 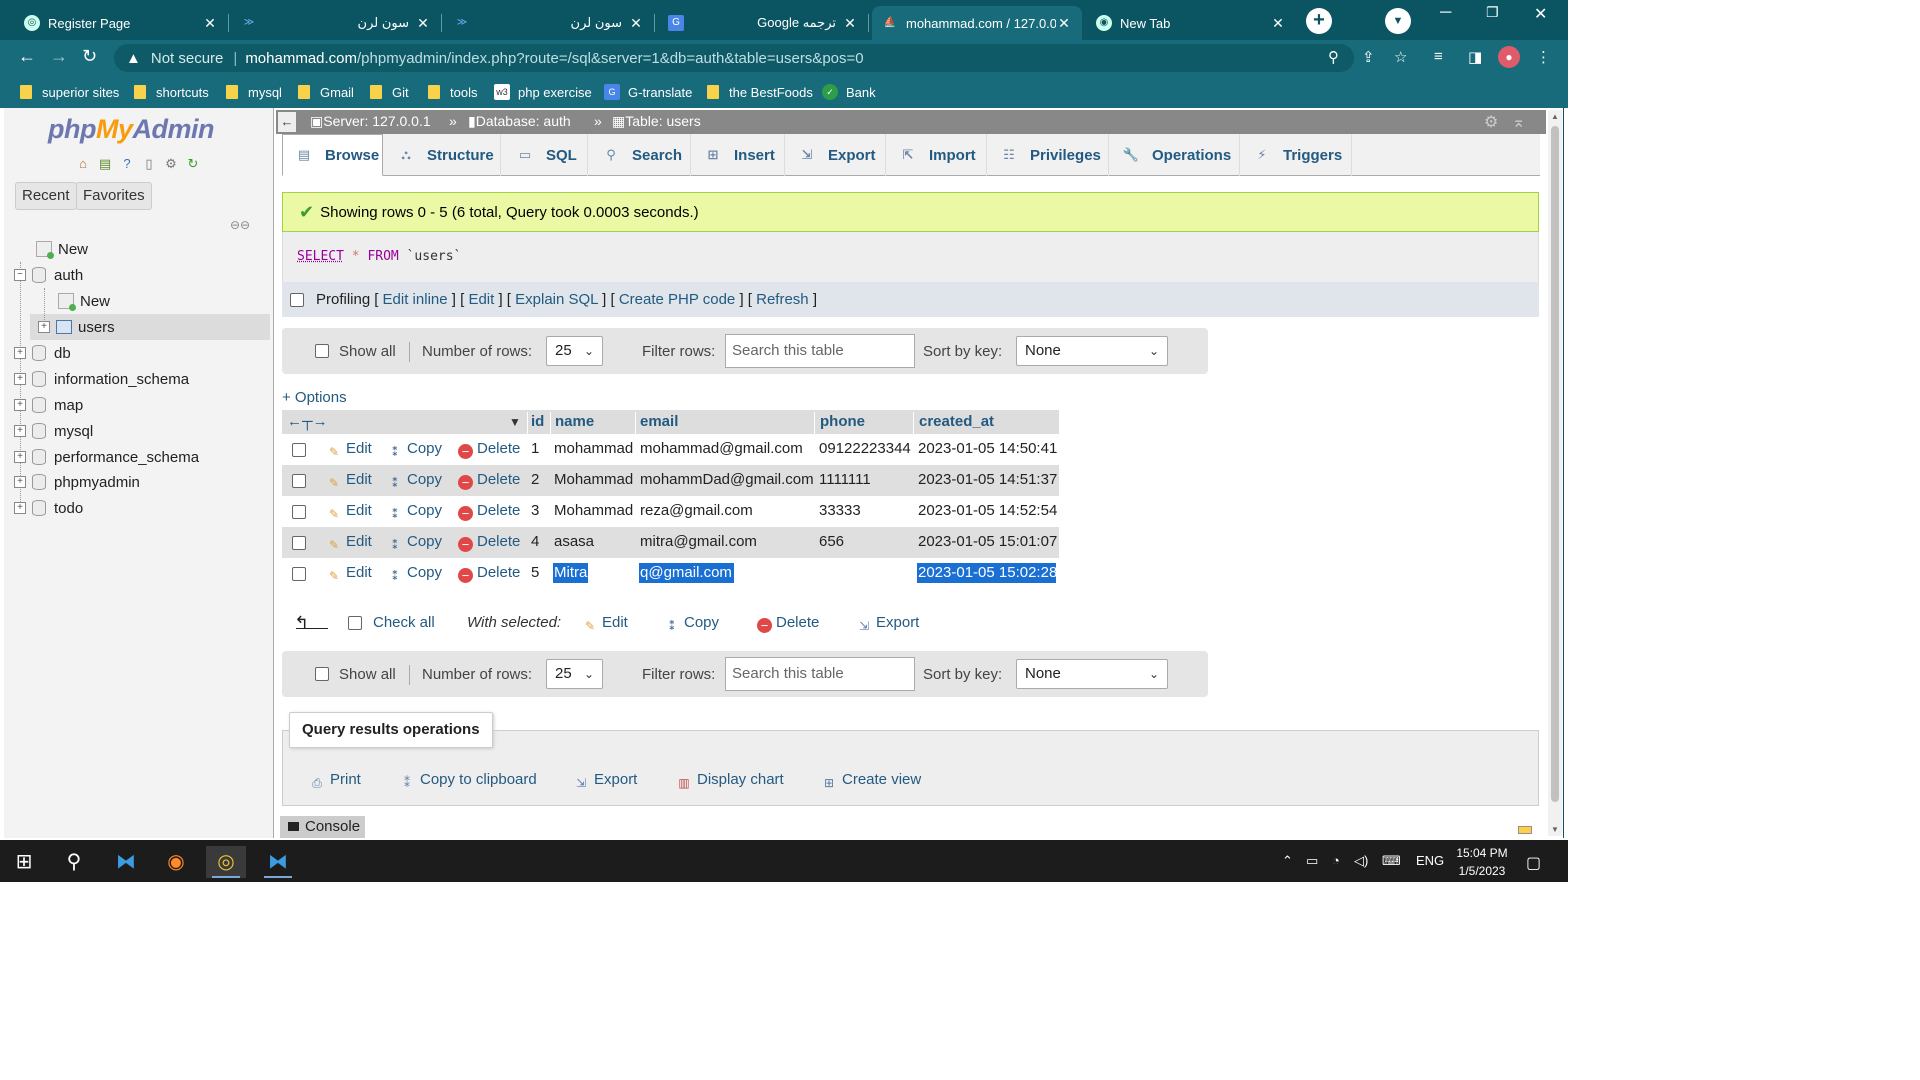 I want to click on tab-google-translate: G Google ترجمه ✕, so click(x=763, y=23).